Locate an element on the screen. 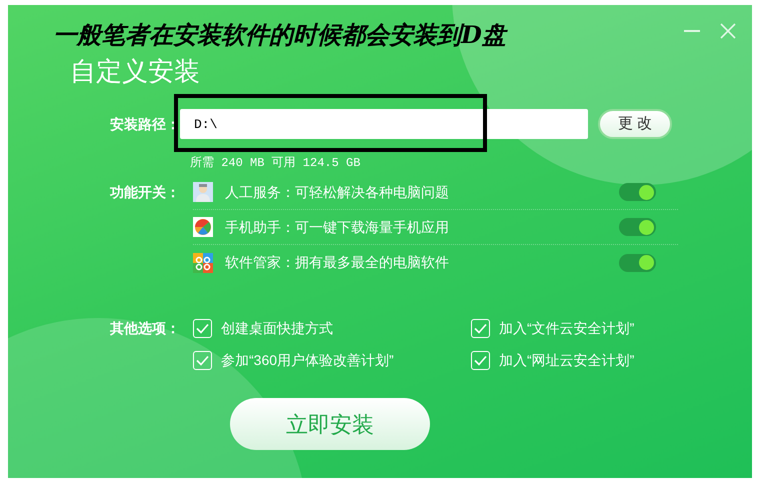  space-info: 所需 240 MB 可用 124.5 GB is located at coordinates (275, 163).